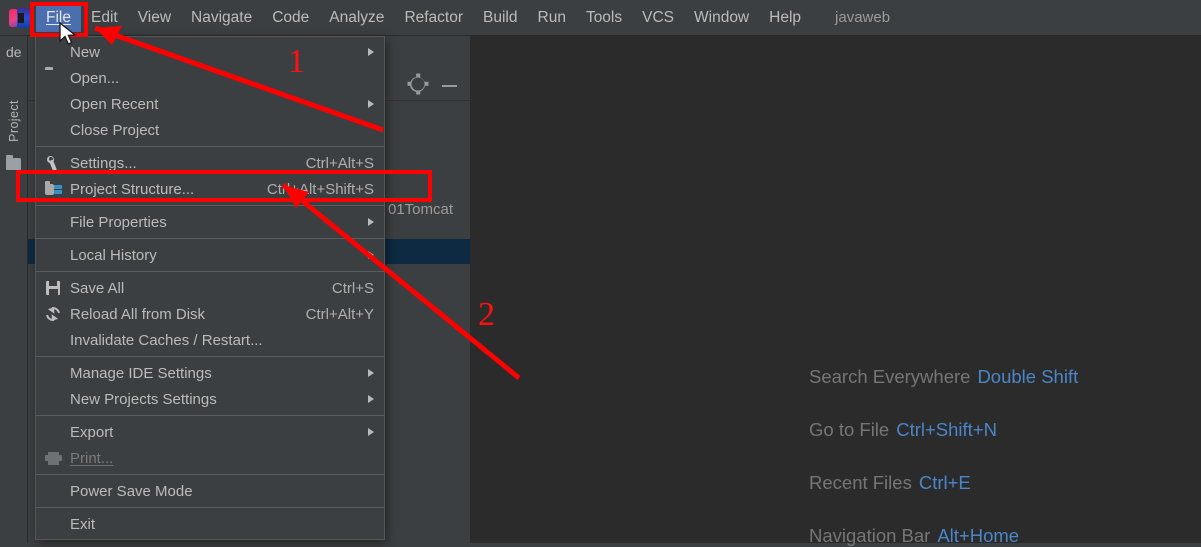 The image size is (1201, 547). I want to click on annotation-number-1: 1, so click(296, 61).